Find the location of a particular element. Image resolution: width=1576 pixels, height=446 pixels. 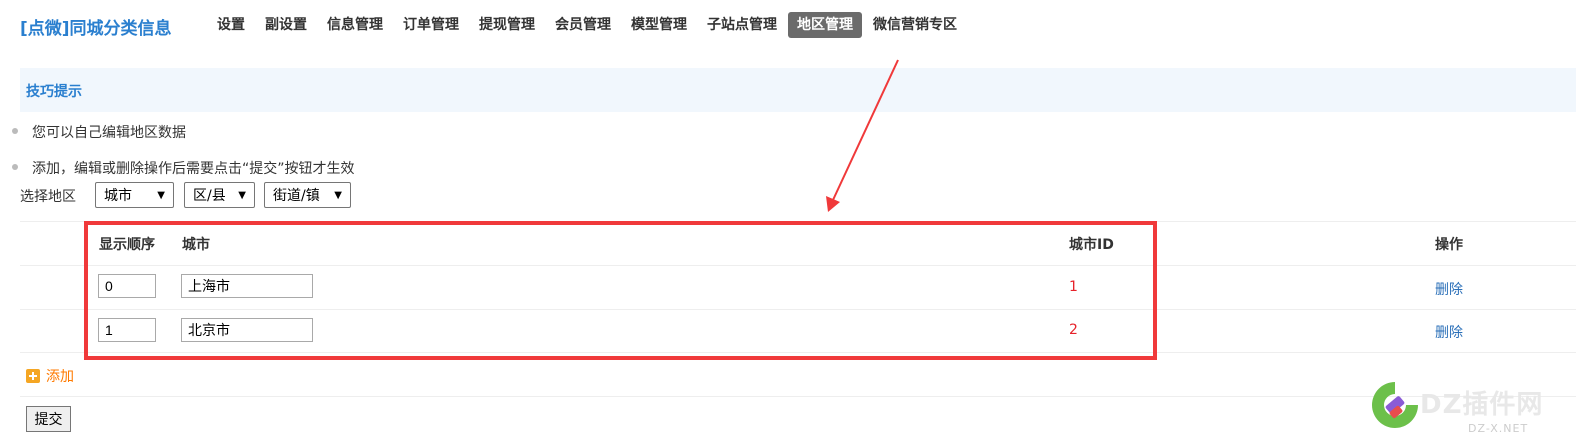

watermark: DZ插件网 DZ-X.NET is located at coordinates (1468, 407).